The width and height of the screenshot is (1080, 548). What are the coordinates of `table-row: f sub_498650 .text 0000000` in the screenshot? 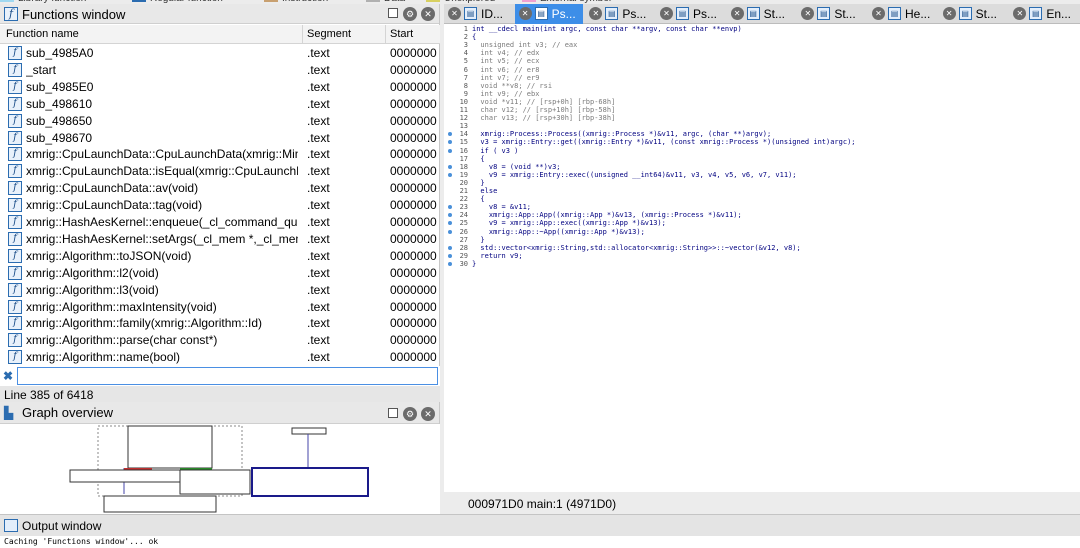 It's located at (220, 121).